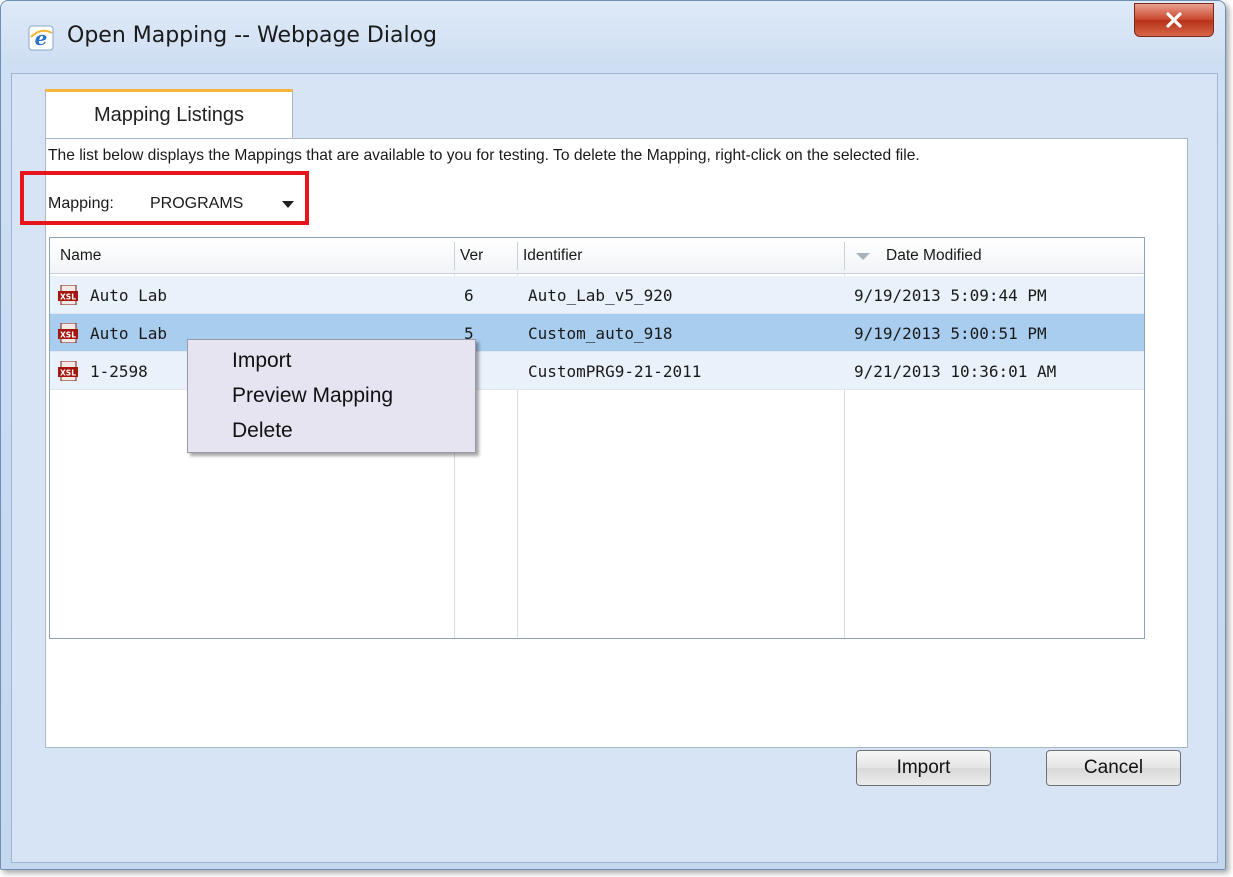  Describe the element at coordinates (164, 198) in the screenshot. I see `mapping-highlight-box` at that location.